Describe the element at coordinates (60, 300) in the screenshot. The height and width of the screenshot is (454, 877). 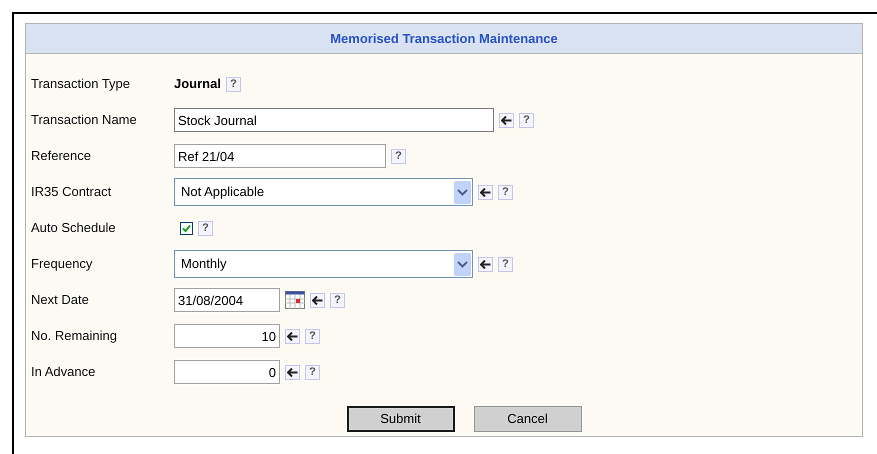
I see `field-label: Next Date` at that location.